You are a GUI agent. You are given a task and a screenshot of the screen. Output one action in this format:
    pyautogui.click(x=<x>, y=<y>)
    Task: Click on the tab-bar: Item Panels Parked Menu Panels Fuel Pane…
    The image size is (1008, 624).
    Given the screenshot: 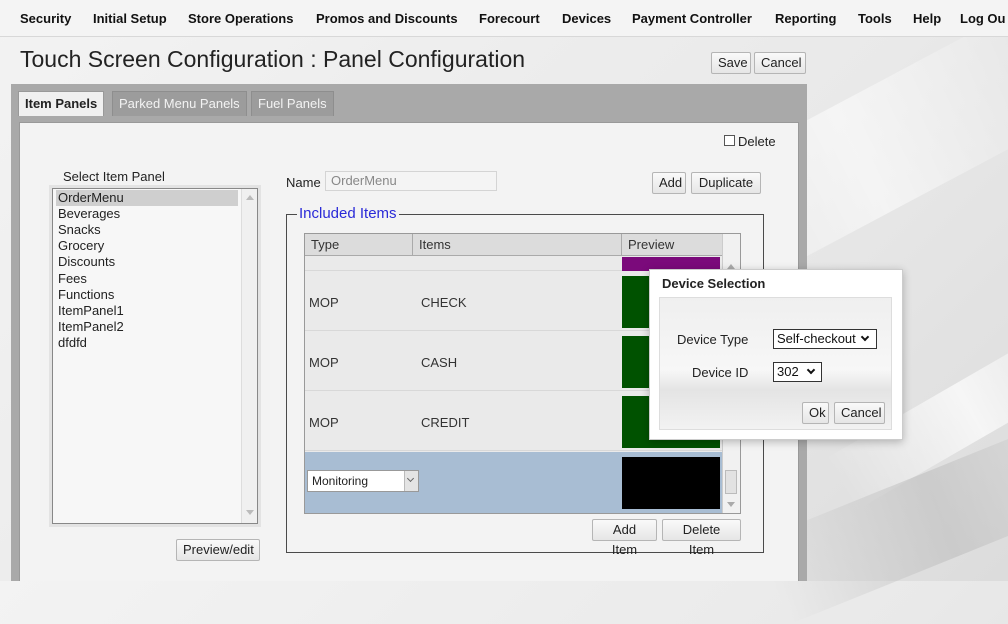 What is the action you would take?
    pyautogui.click(x=409, y=100)
    